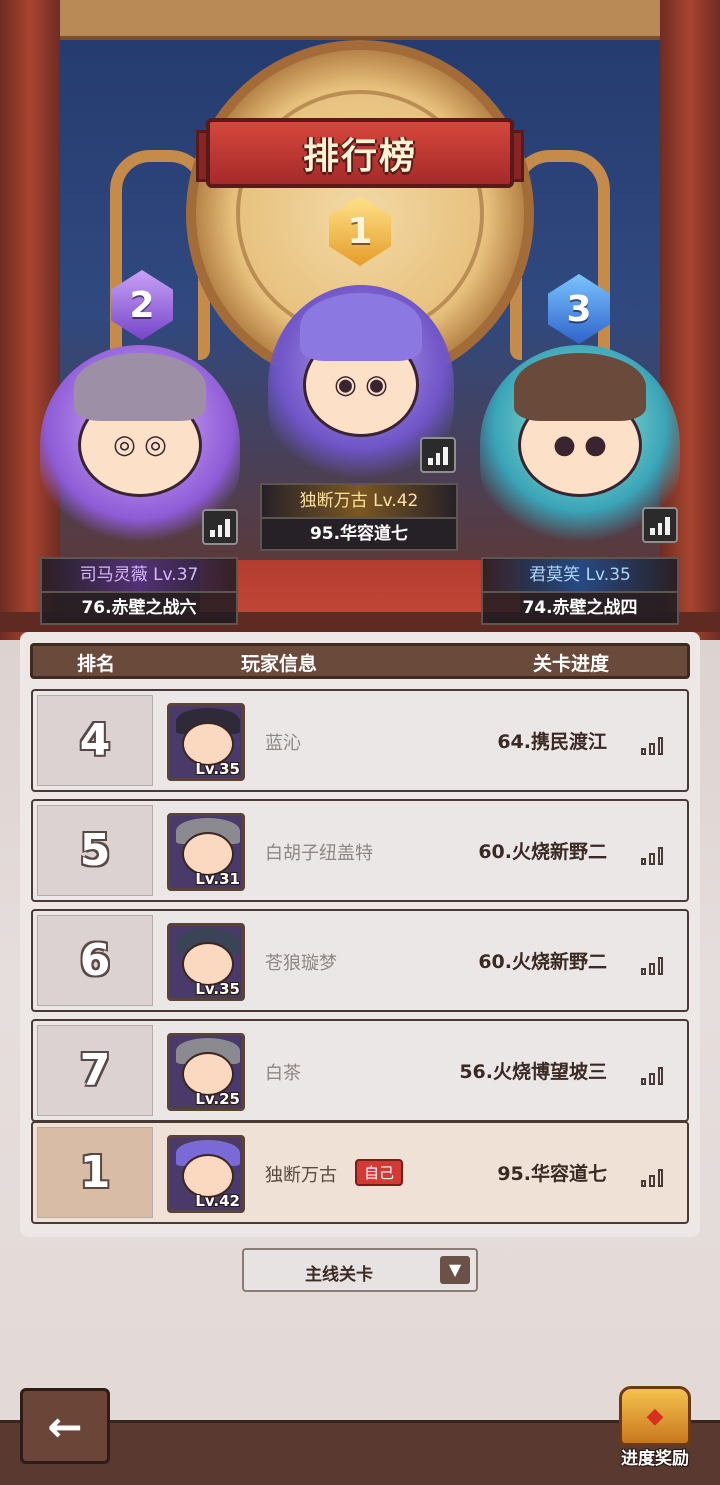 Image resolution: width=720 pixels, height=1485 pixels. I want to click on podium-2-plate: 司马灵薇 Lv.37 76.赤壁之战六, so click(139, 591).